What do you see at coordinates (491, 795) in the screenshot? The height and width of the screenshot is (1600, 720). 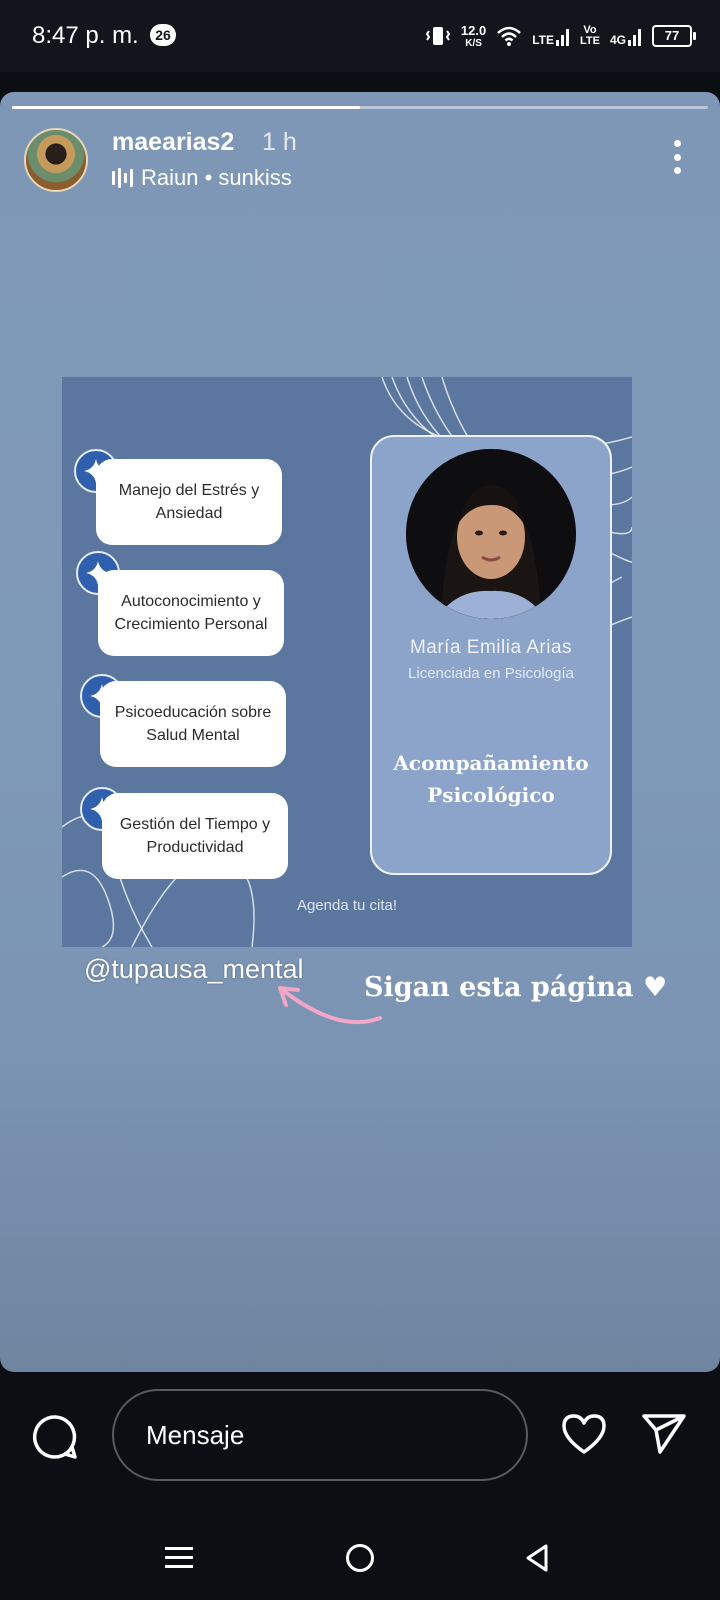 I see `headline-line-2: Psicológico` at bounding box center [491, 795].